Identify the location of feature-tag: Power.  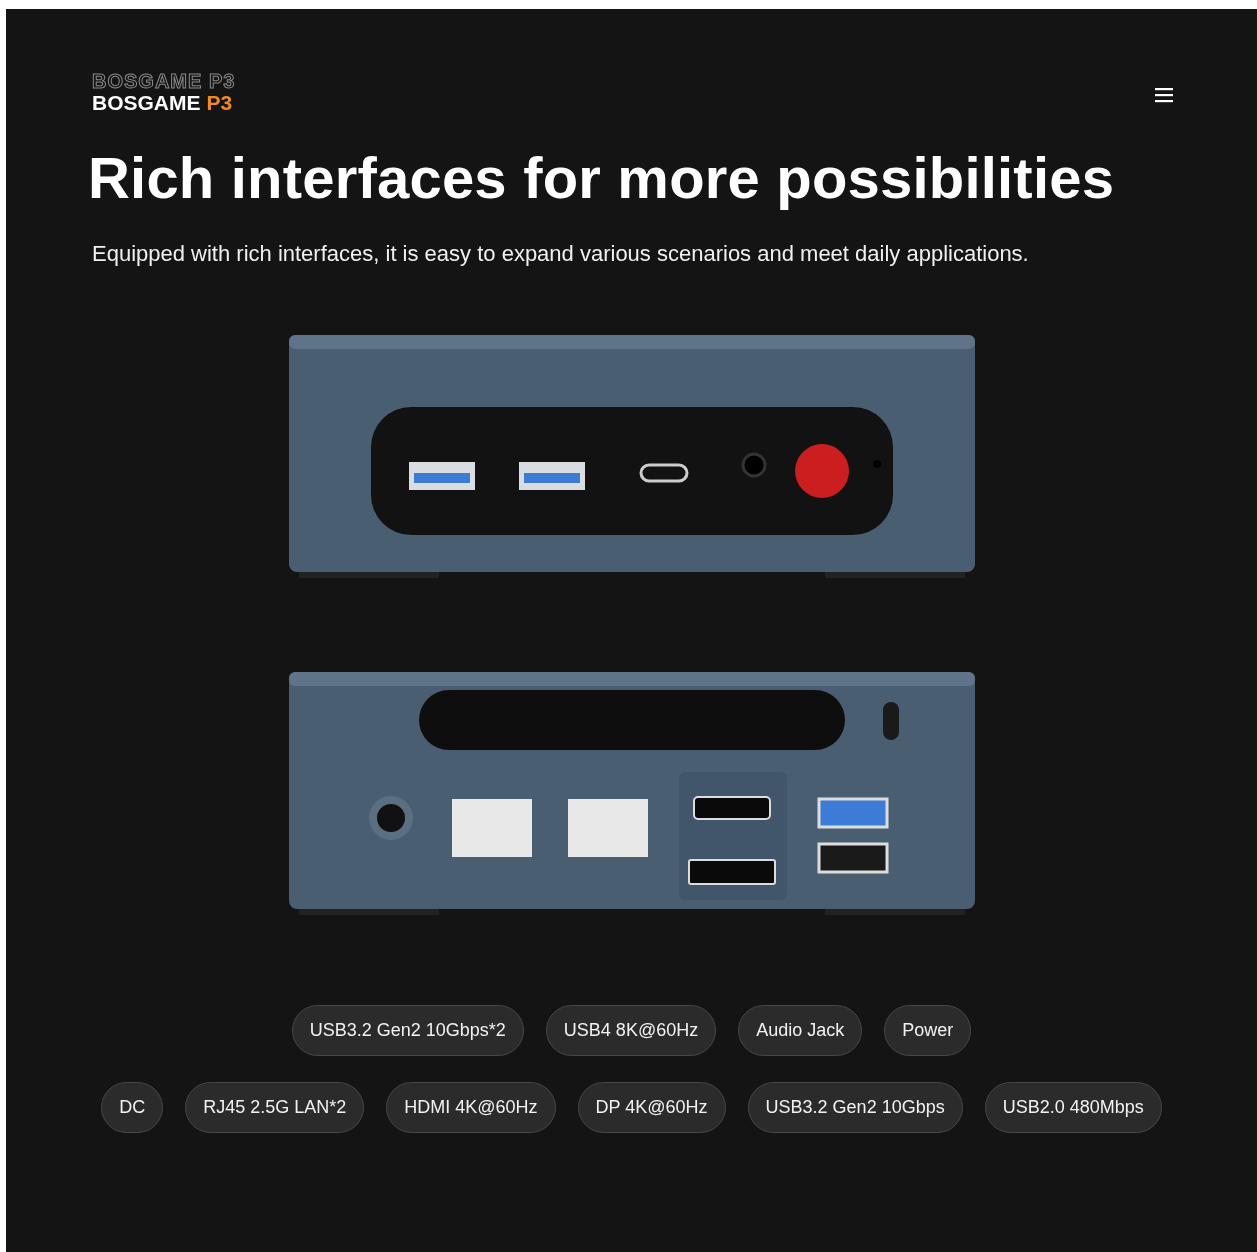
(928, 1030).